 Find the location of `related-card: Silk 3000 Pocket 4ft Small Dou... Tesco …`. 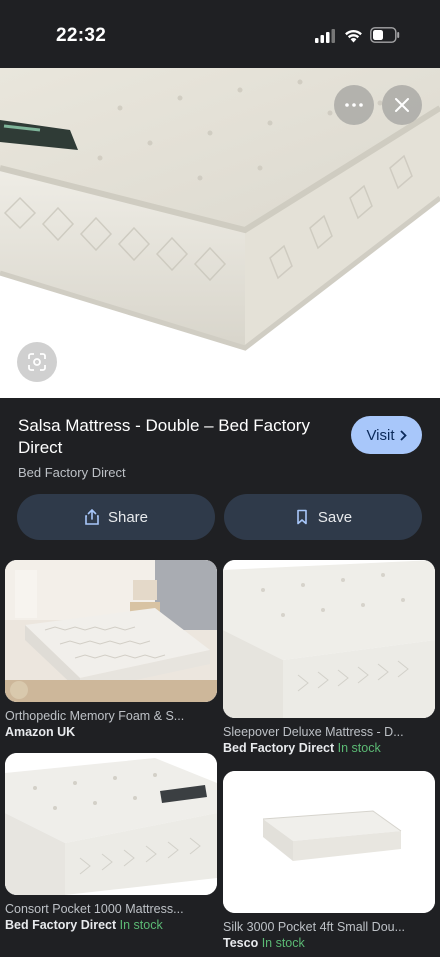

related-card: Silk 3000 Pocket 4ft Small Dou... Tesco … is located at coordinates (329, 860).